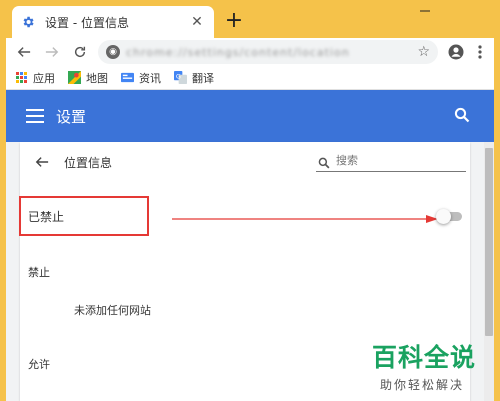  What do you see at coordinates (150, 78) in the screenshot?
I see `bookmark-label: 资讯` at bounding box center [150, 78].